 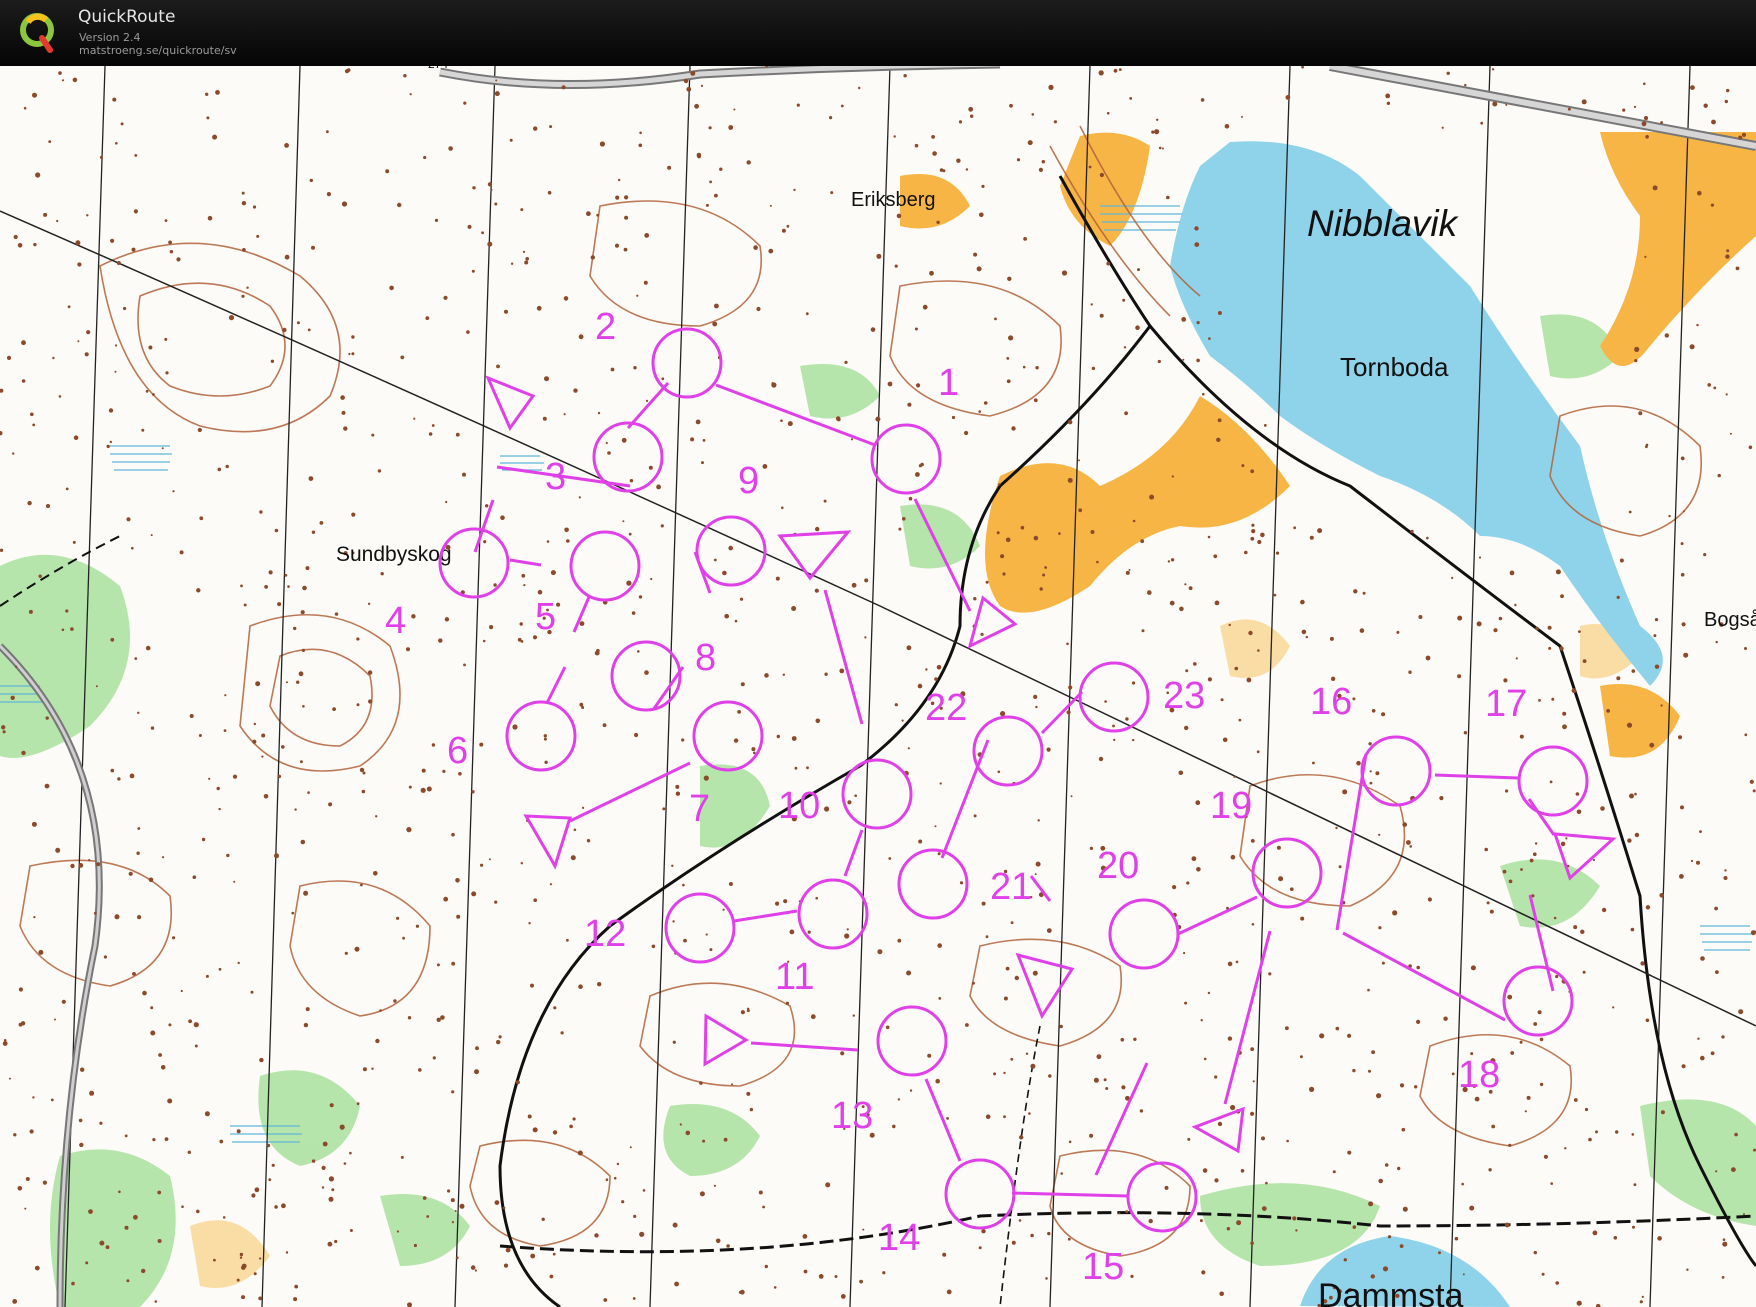 I want to click on control-number-22: 22, so click(x=946, y=708).